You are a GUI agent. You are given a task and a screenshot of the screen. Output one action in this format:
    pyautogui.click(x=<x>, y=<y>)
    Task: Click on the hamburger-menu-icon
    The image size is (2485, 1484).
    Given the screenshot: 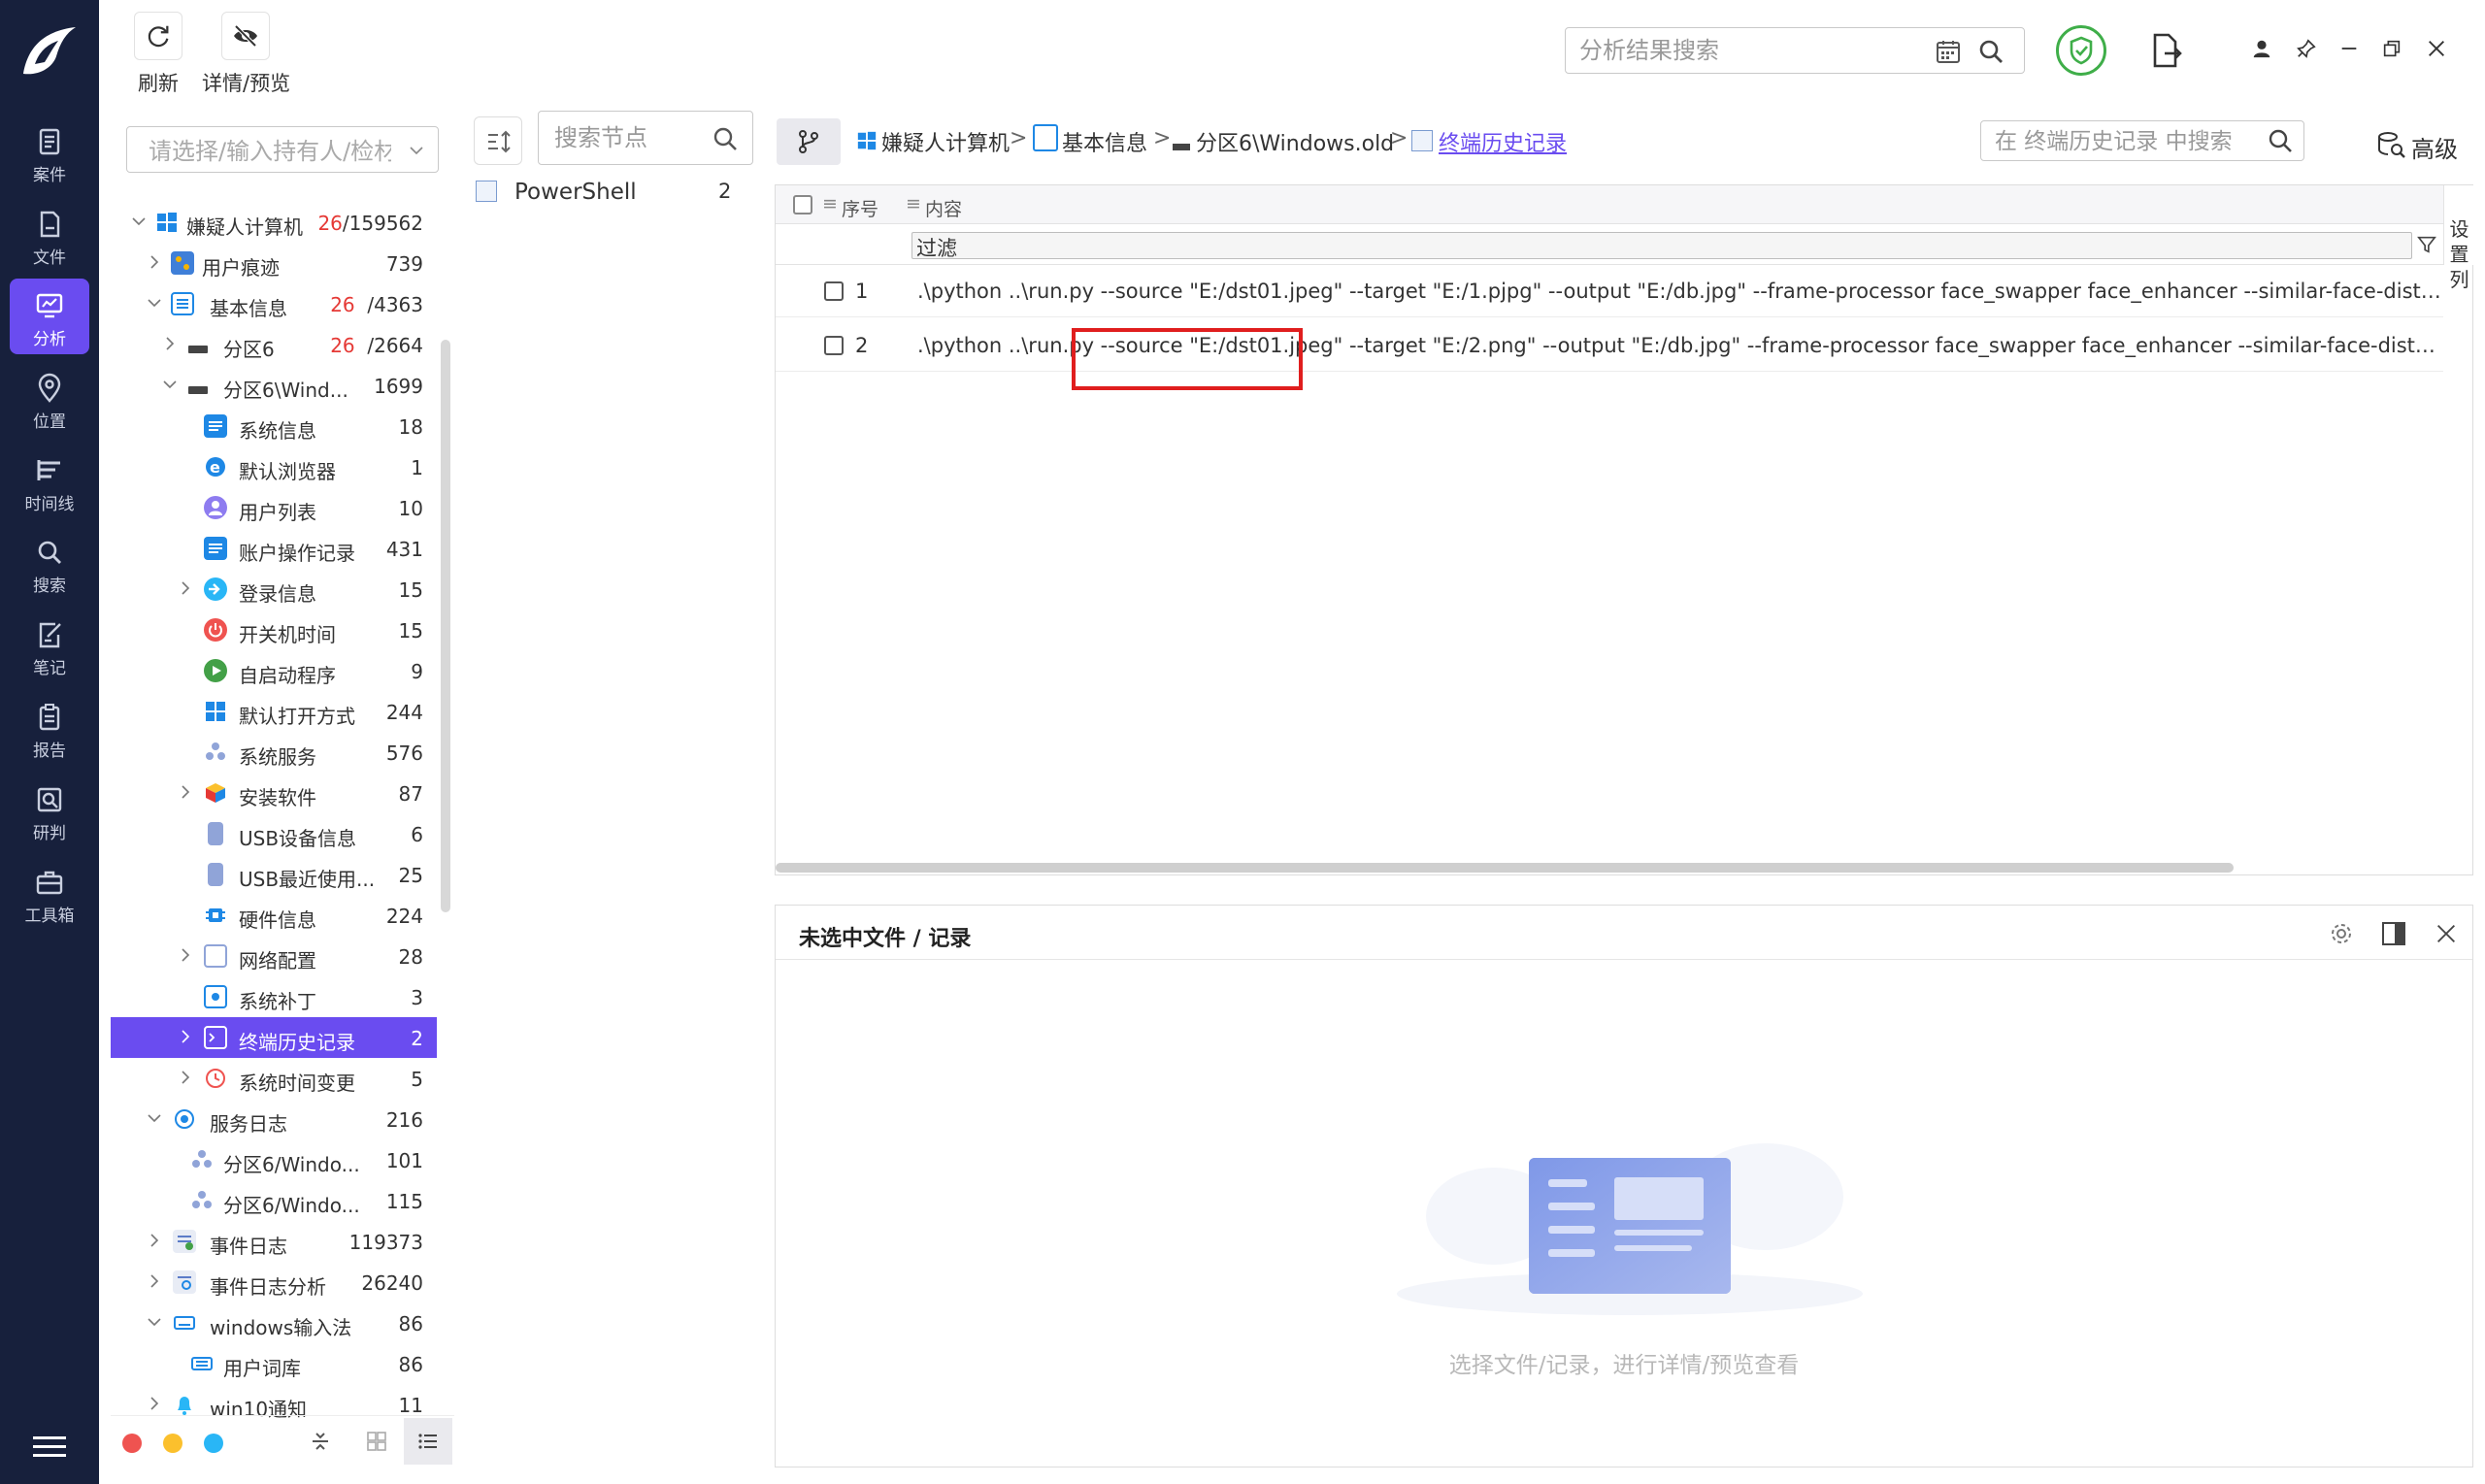 What is the action you would take?
    pyautogui.click(x=50, y=1447)
    